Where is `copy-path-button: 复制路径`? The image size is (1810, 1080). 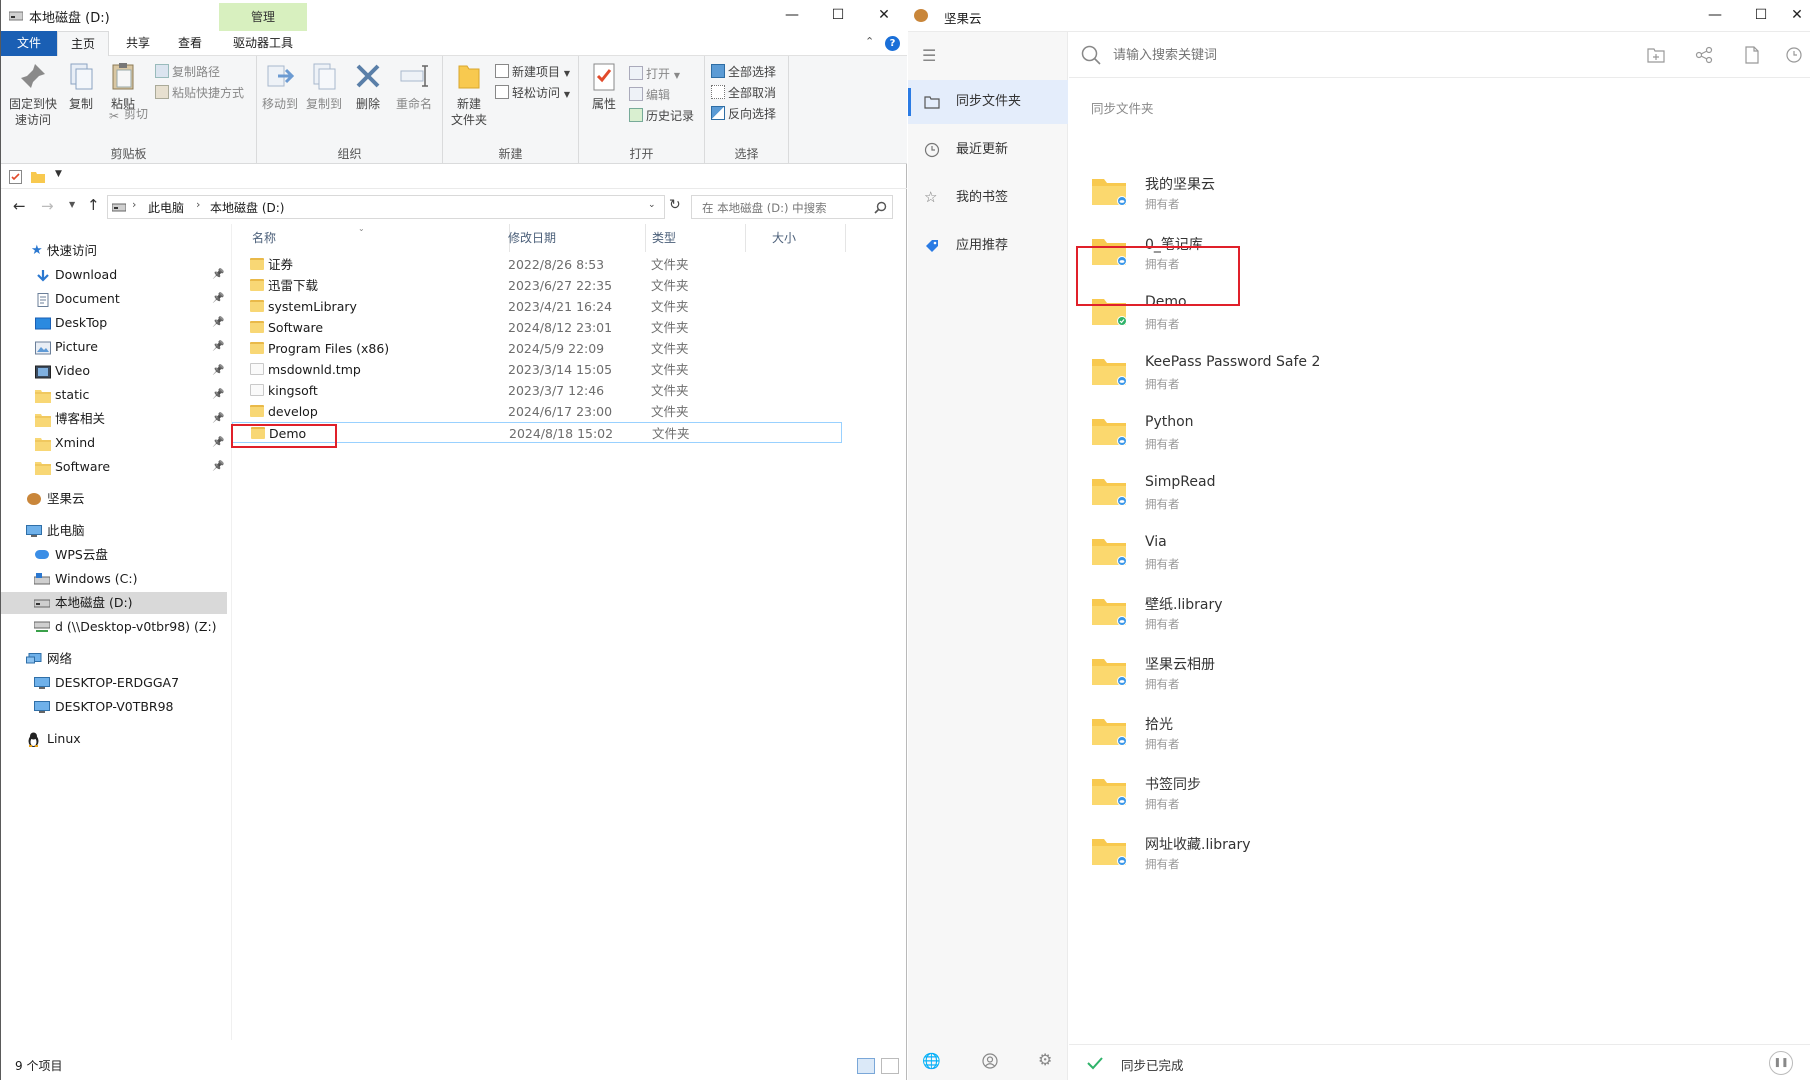
copy-path-button: 复制路径 is located at coordinates (187, 72).